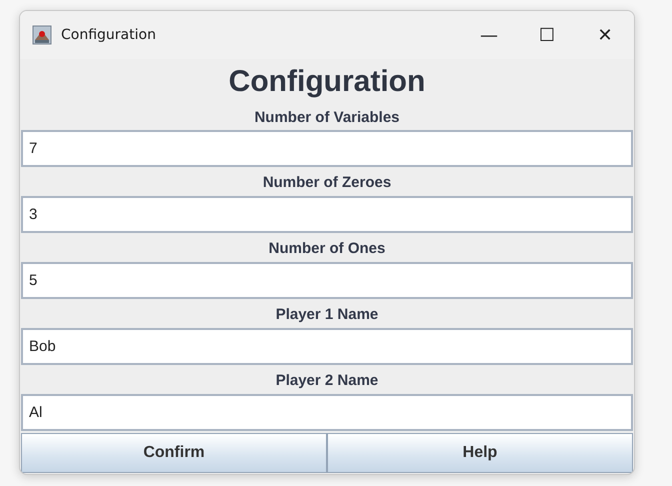 The width and height of the screenshot is (672, 486). Describe the element at coordinates (327, 249) in the screenshot. I see `field-label: Number of Ones` at that location.